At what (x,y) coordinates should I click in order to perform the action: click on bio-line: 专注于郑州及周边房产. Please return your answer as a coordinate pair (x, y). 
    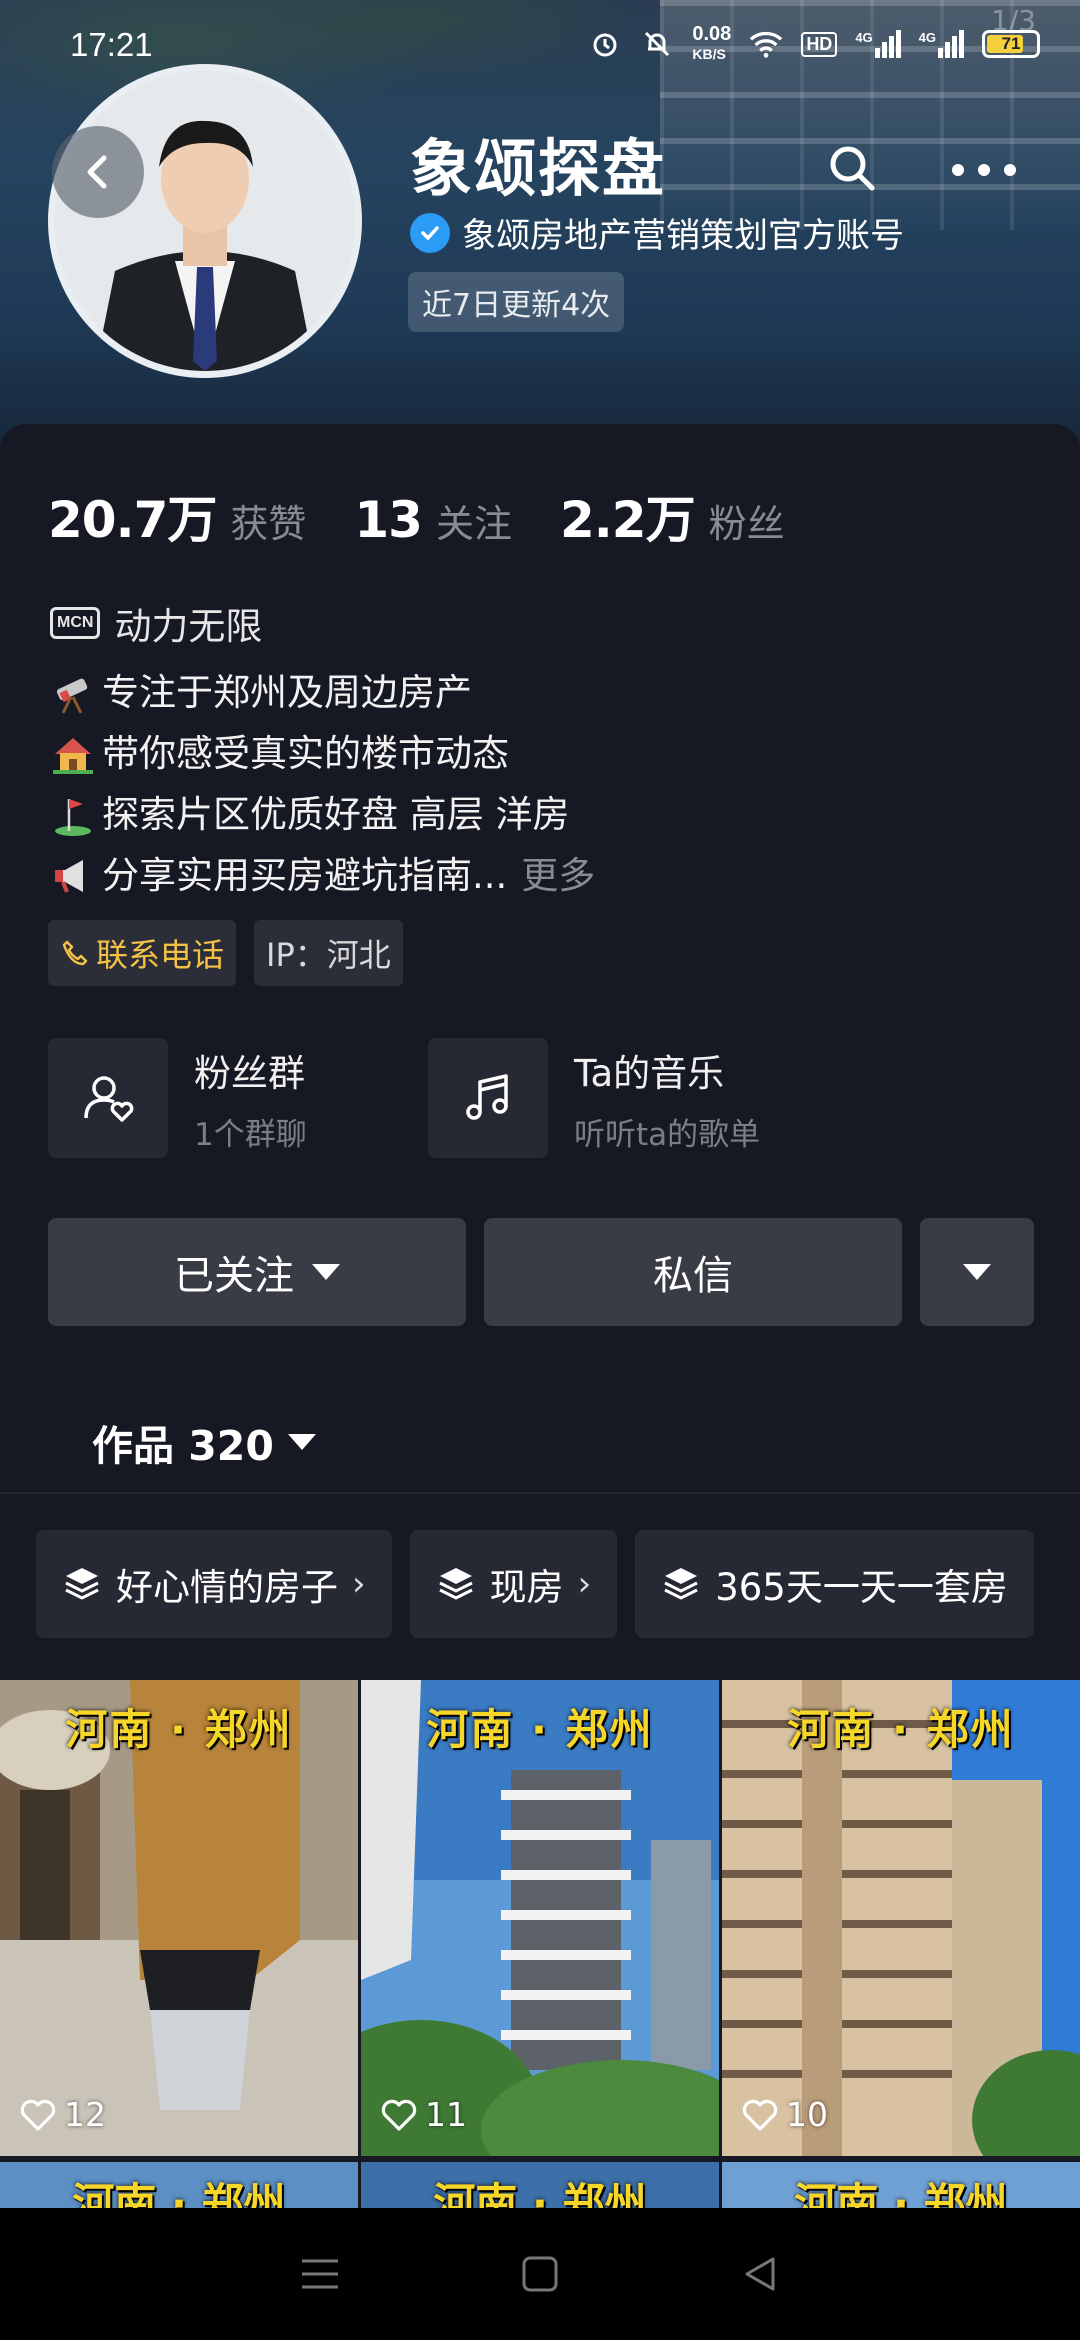
    Looking at the image, I should click on (321, 692).